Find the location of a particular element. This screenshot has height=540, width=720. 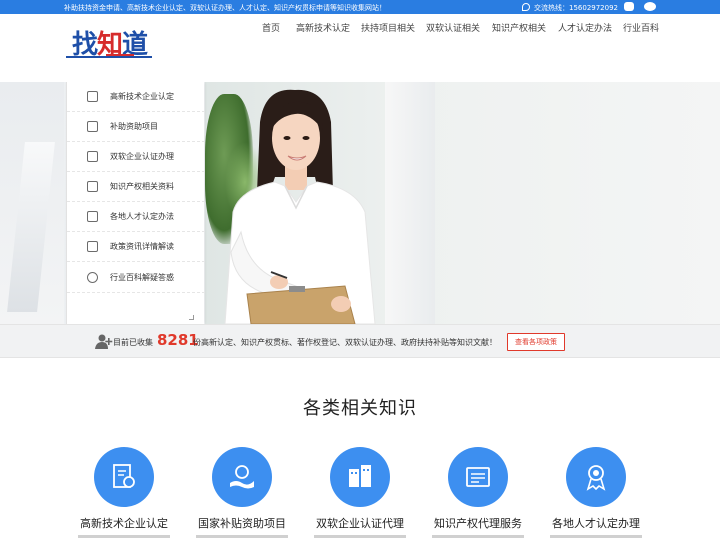

side-menu-item: 政策资讯详情解读 is located at coordinates (136, 247).